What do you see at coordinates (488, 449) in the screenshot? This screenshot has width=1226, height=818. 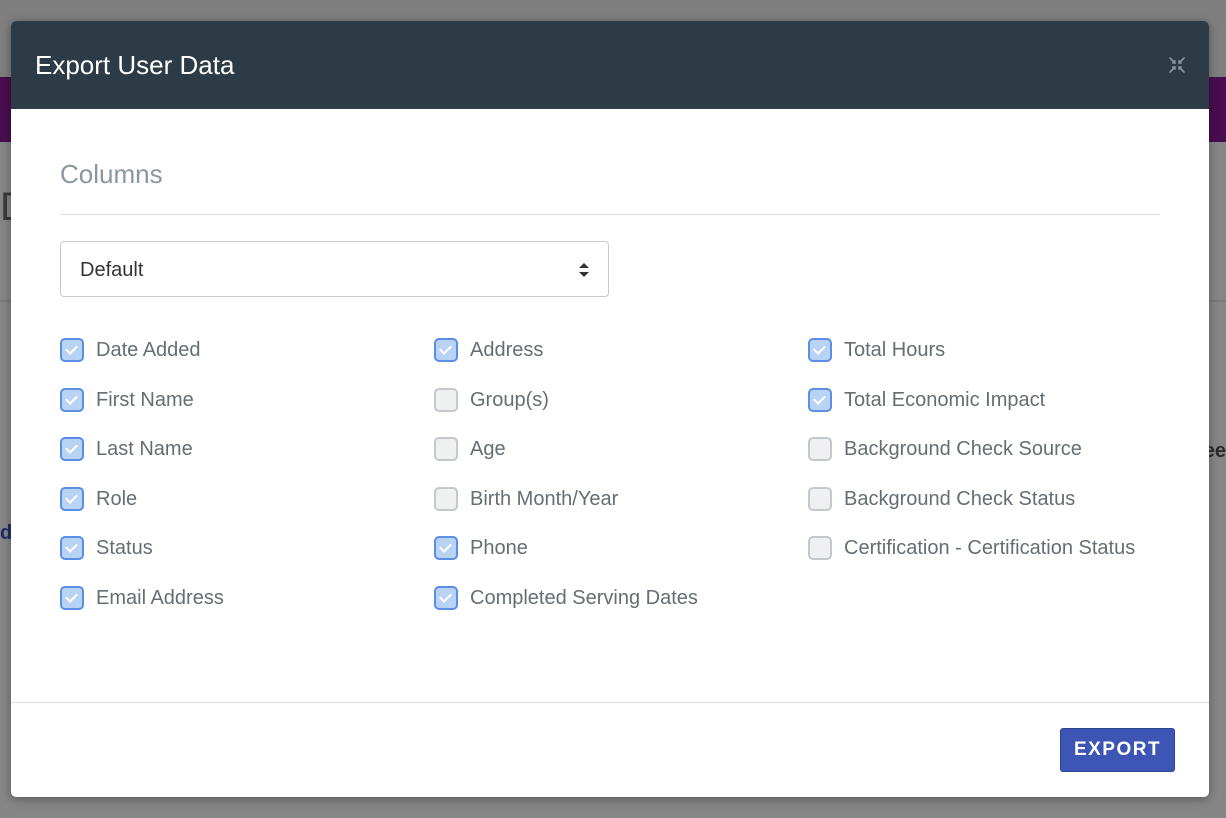 I see `column-option-label: Age` at bounding box center [488, 449].